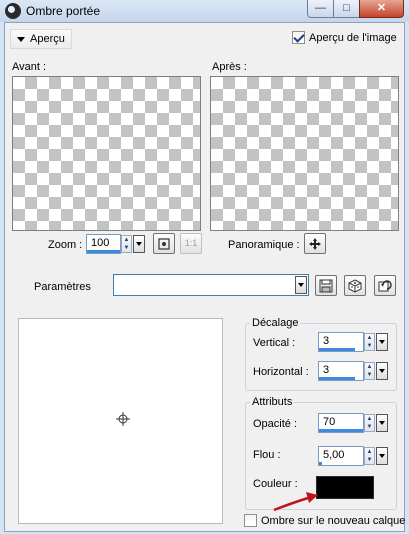 The height and width of the screenshot is (534, 409). I want to click on params-select, so click(211, 285).